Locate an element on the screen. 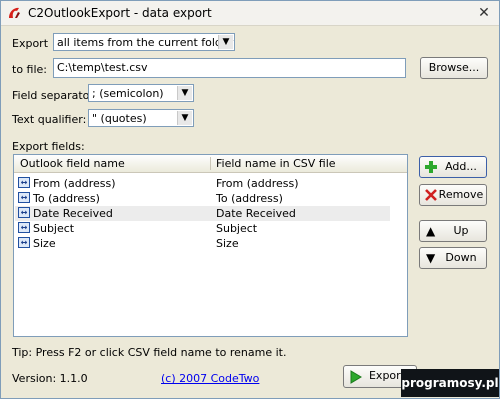 This screenshot has height=399, width=500. table-row: ↔ Size Size is located at coordinates (202, 243).